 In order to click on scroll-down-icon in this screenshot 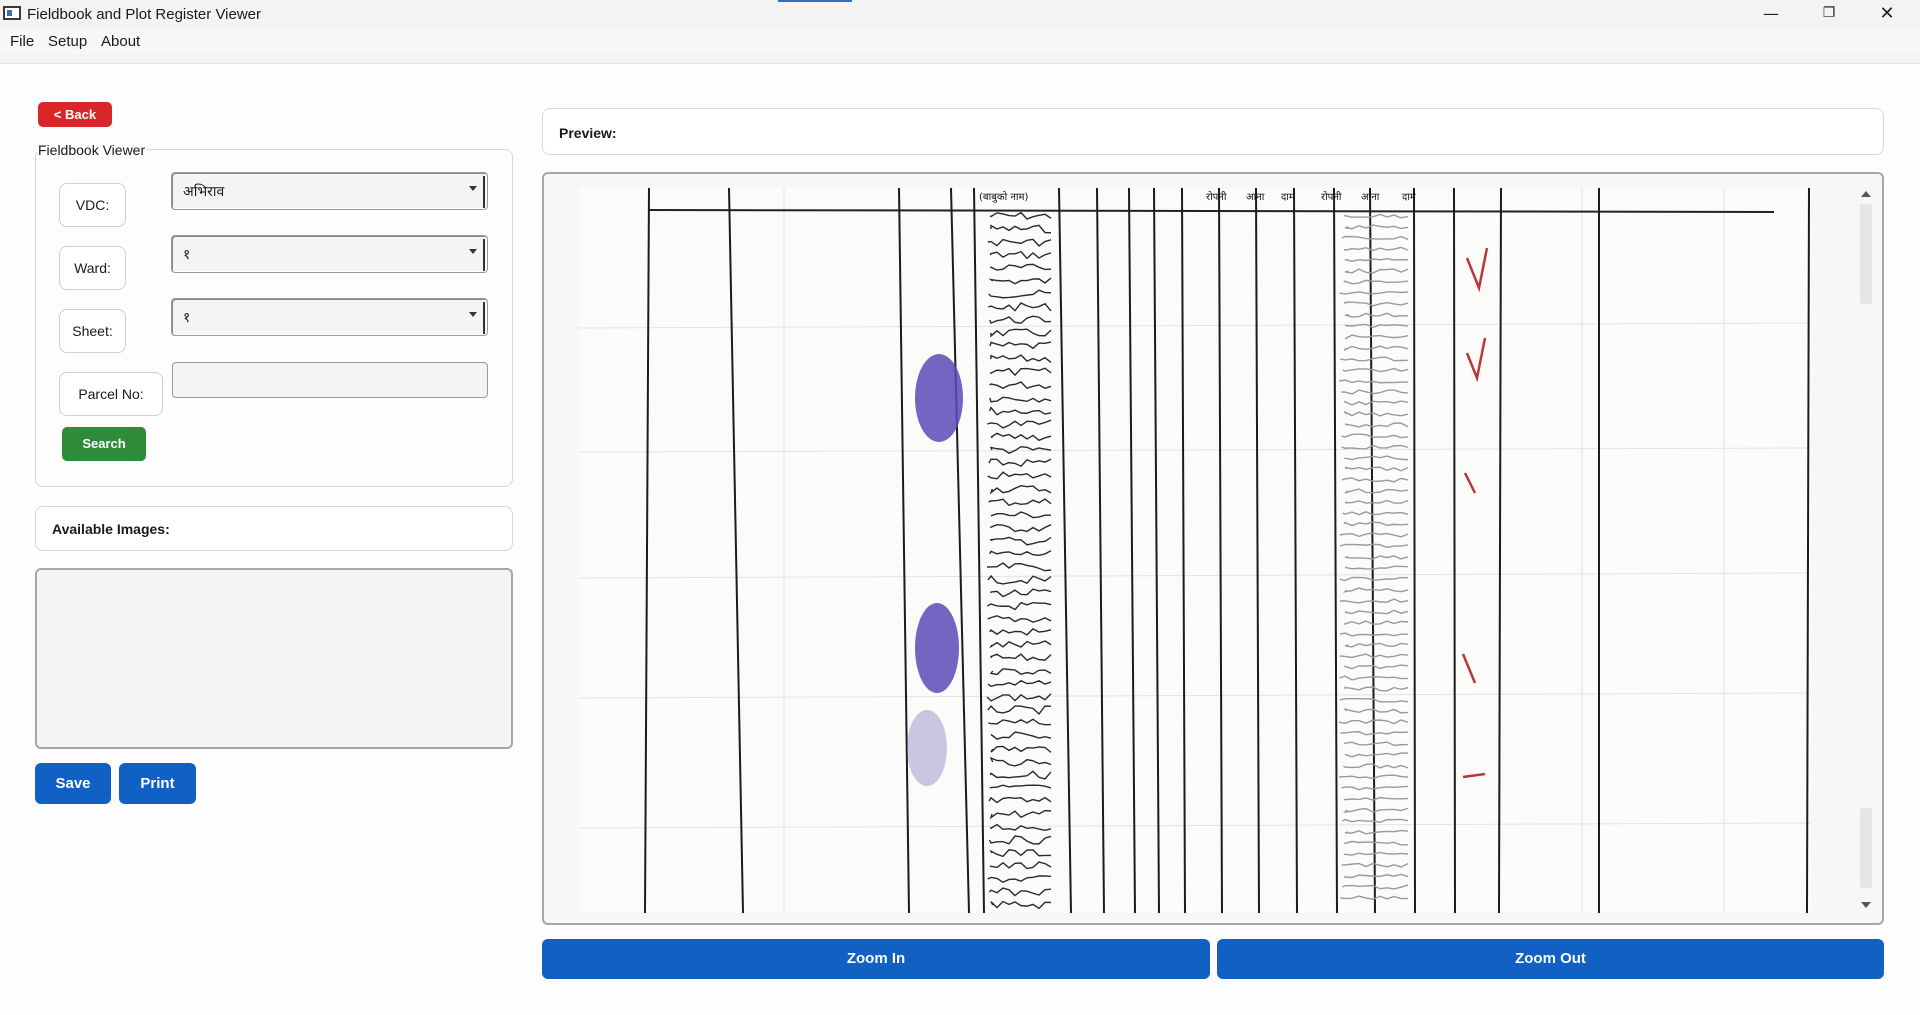, I will do `click(1866, 905)`.